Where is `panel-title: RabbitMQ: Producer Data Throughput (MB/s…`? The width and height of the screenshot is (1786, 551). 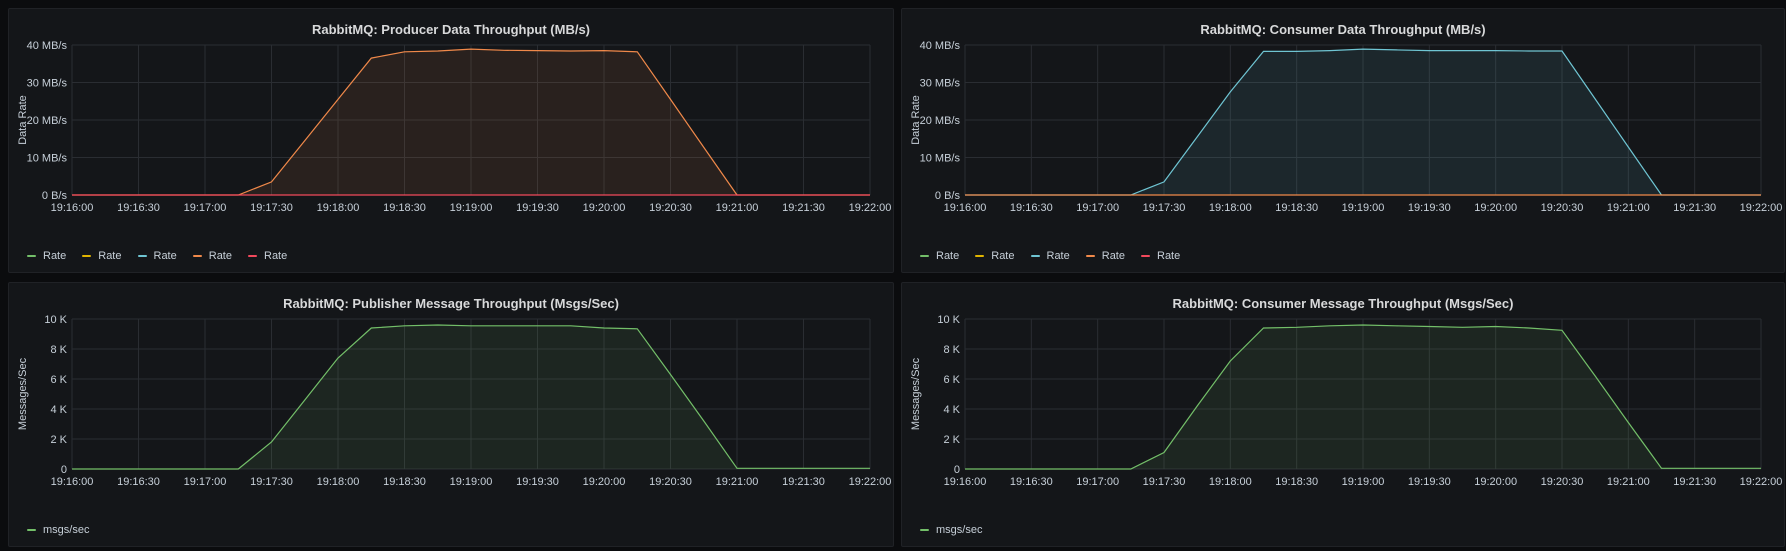 panel-title: RabbitMQ: Producer Data Throughput (MB/s… is located at coordinates (451, 29).